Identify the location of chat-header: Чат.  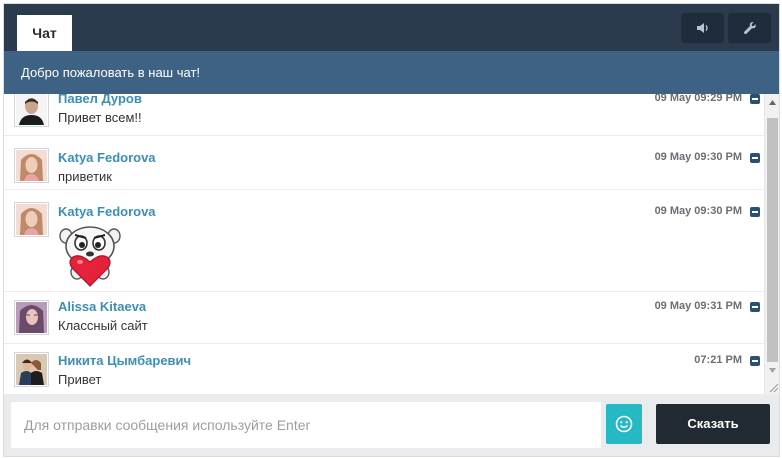
(391, 27).